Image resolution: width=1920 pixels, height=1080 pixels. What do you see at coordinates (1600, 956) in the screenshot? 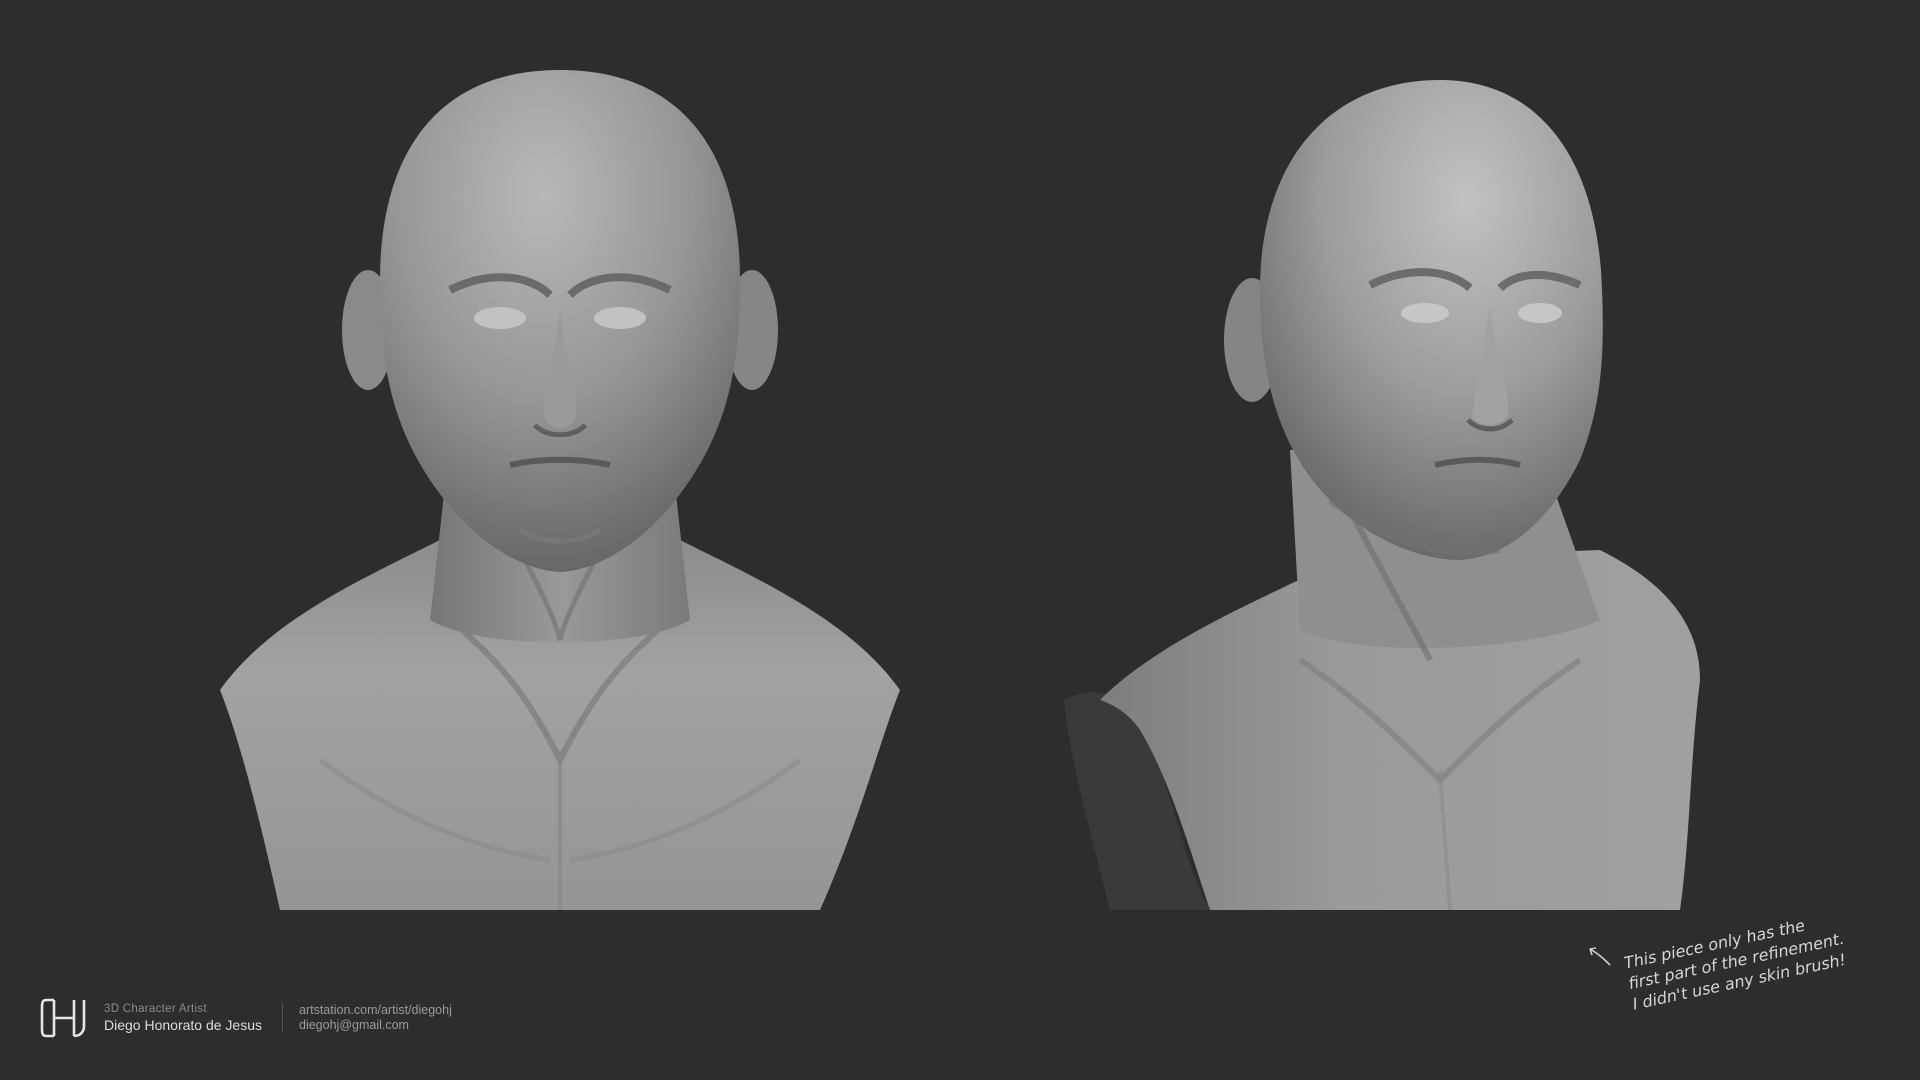
I see `note-arrow-icon` at bounding box center [1600, 956].